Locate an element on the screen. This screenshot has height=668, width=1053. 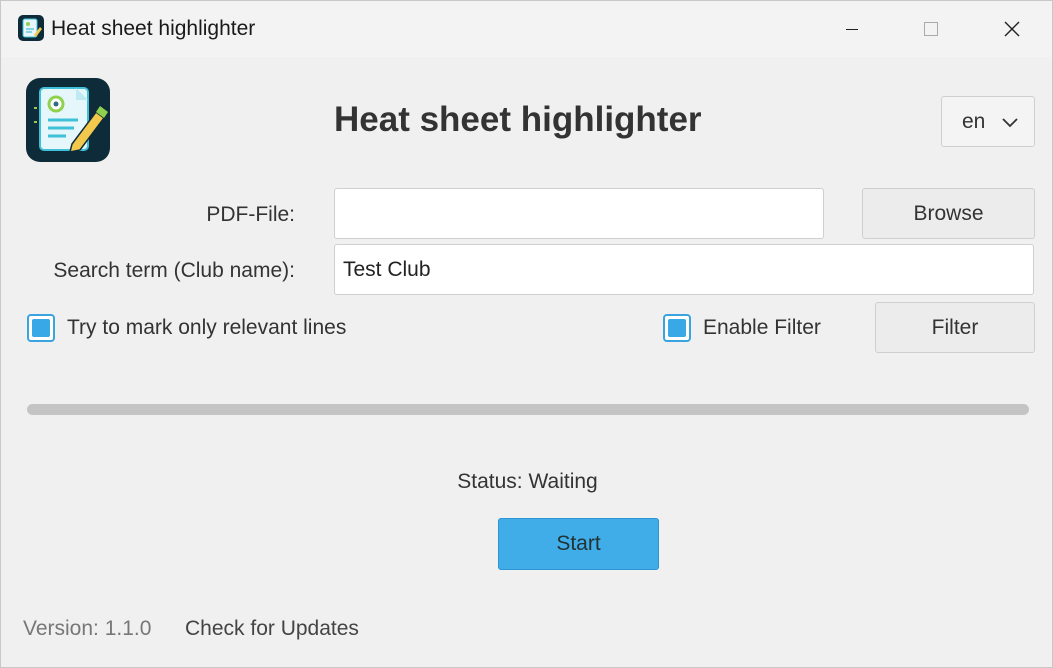
close-icon is located at coordinates (1012, 29).